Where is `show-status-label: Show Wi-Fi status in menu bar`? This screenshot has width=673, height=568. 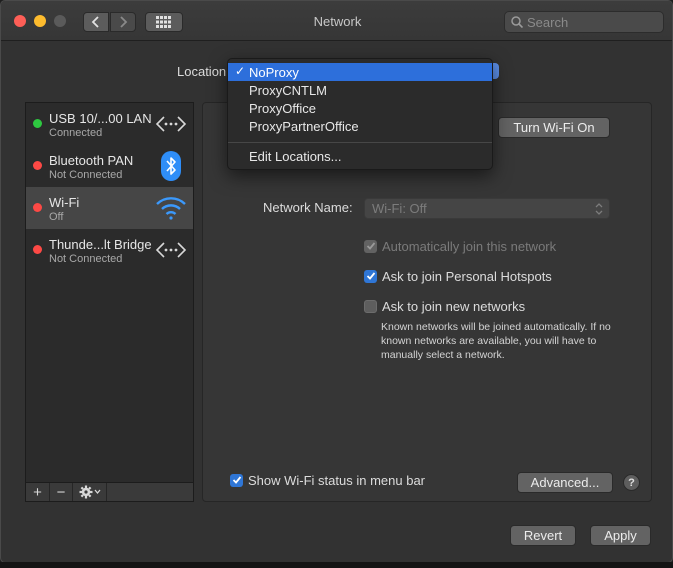 show-status-label: Show Wi-Fi status in menu bar is located at coordinates (337, 480).